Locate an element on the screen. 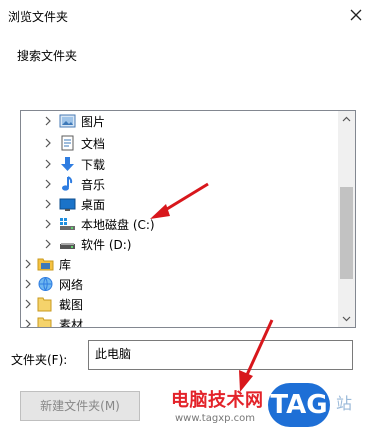 This screenshot has height=440, width=373. tree-item-label: 文档 is located at coordinates (93, 144).